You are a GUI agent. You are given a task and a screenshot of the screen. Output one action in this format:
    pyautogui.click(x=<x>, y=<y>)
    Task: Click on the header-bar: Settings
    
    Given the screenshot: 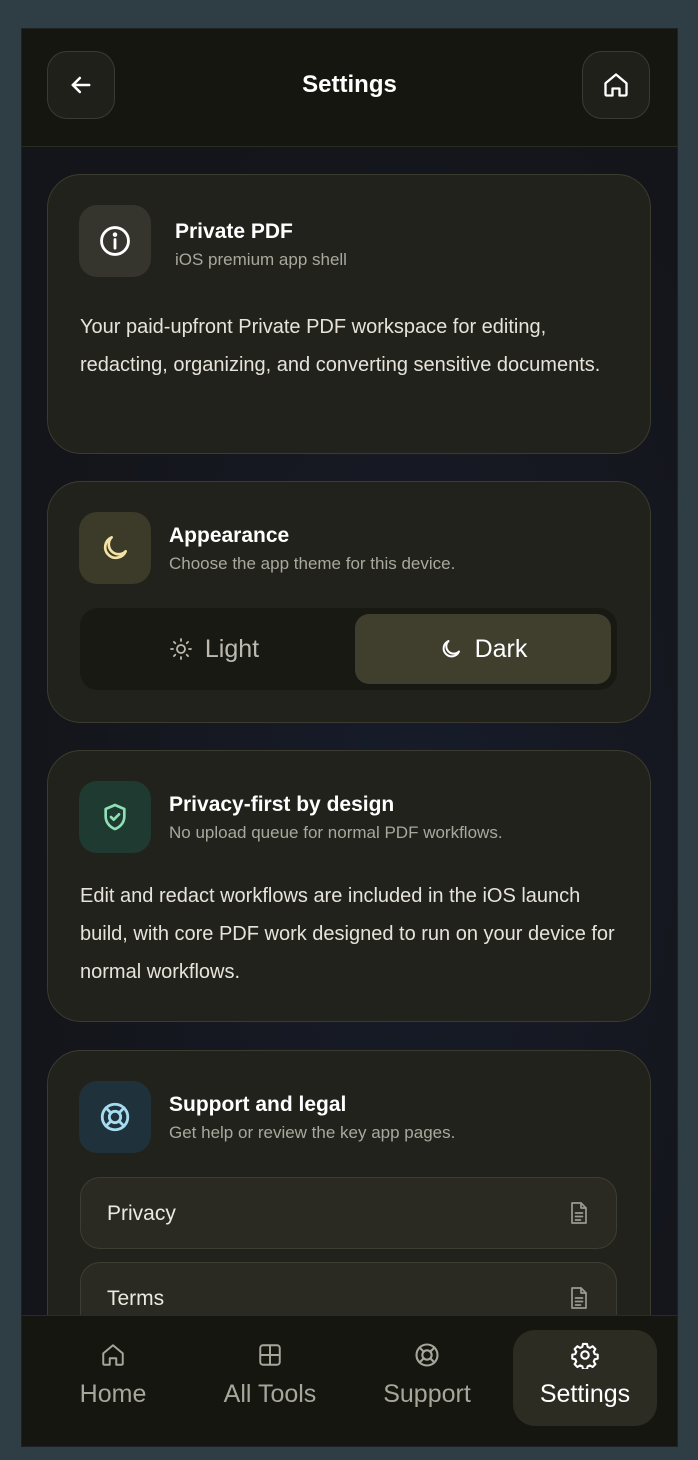 What is the action you would take?
    pyautogui.click(x=349, y=88)
    